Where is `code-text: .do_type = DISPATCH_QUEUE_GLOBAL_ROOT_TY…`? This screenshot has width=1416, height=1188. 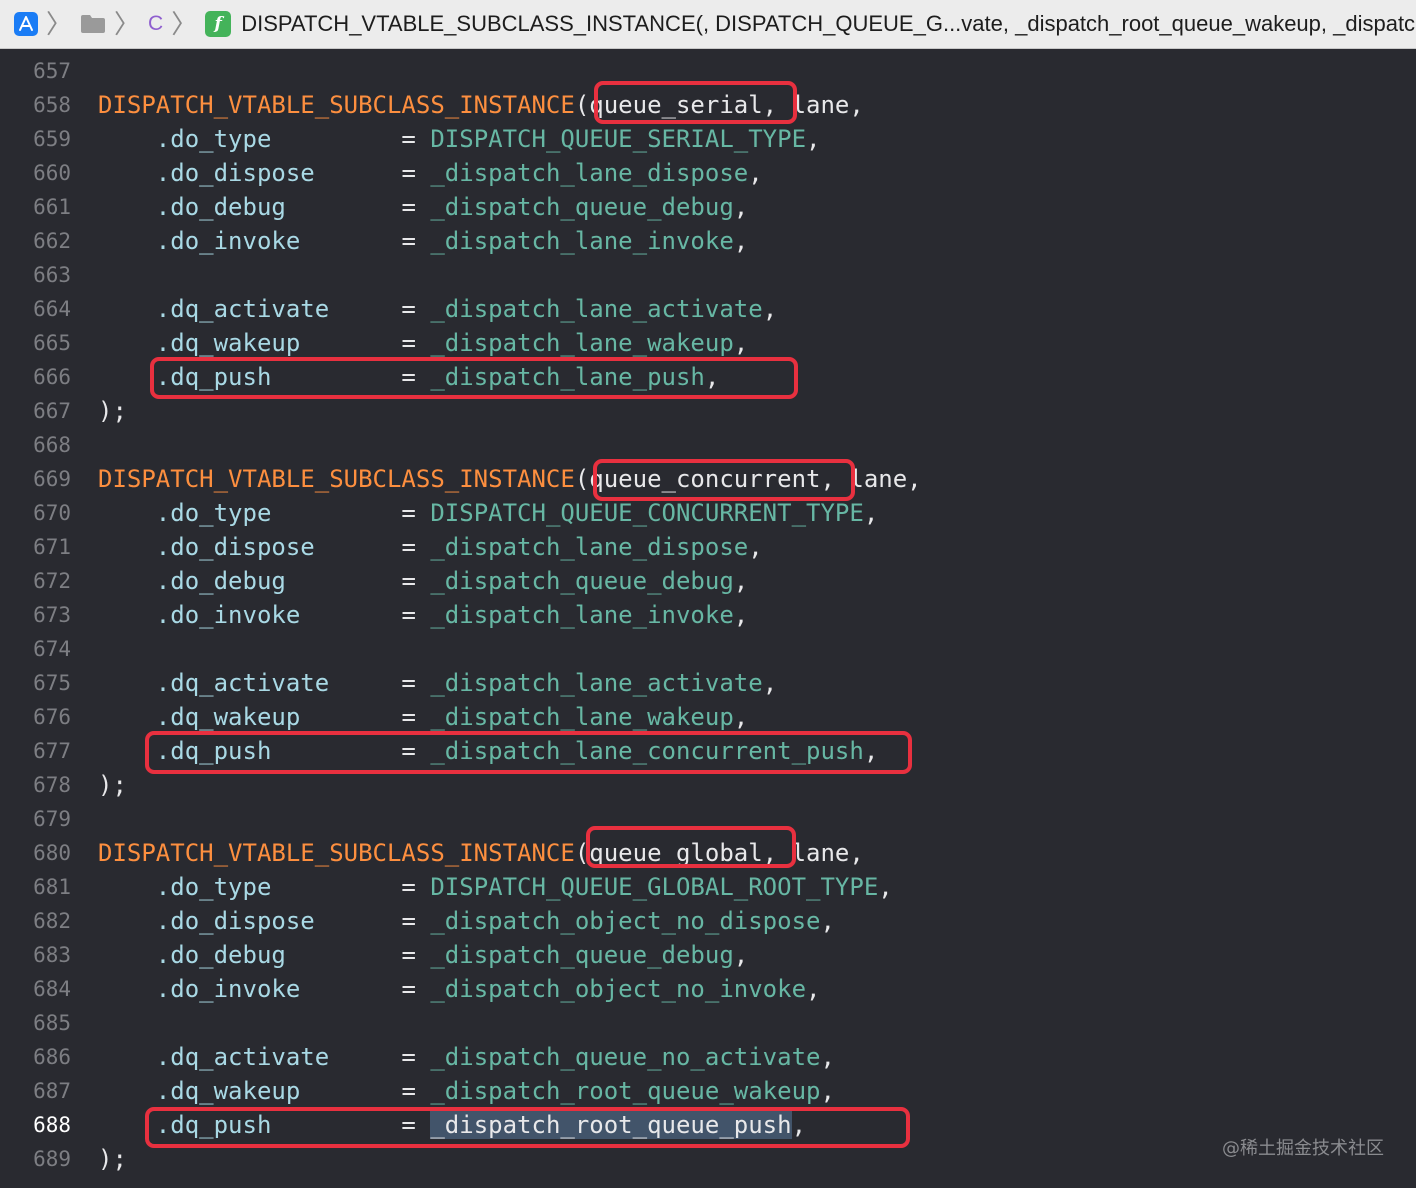
code-text: .do_type = DISPATCH_QUEUE_GLOBAL_ROOT_TY… is located at coordinates (495, 887).